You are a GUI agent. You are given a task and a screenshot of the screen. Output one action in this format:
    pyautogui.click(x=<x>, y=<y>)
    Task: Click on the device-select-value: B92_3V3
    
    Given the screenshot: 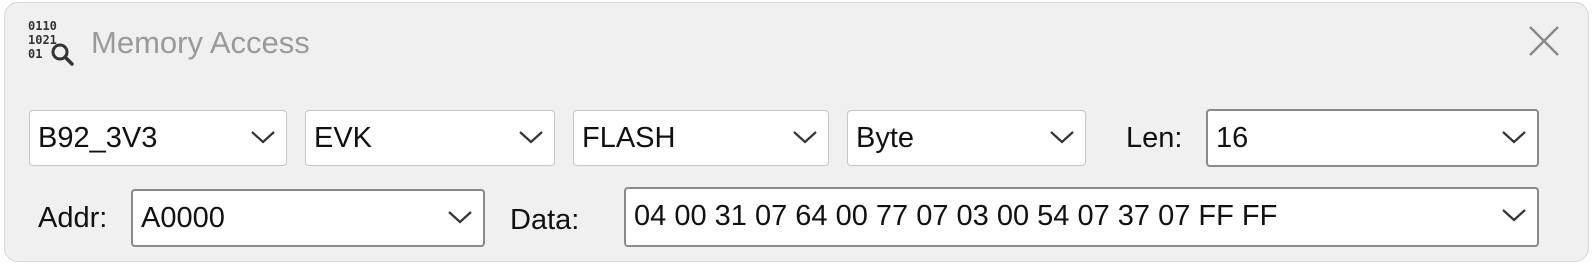 What is the action you would take?
    pyautogui.click(x=98, y=138)
    